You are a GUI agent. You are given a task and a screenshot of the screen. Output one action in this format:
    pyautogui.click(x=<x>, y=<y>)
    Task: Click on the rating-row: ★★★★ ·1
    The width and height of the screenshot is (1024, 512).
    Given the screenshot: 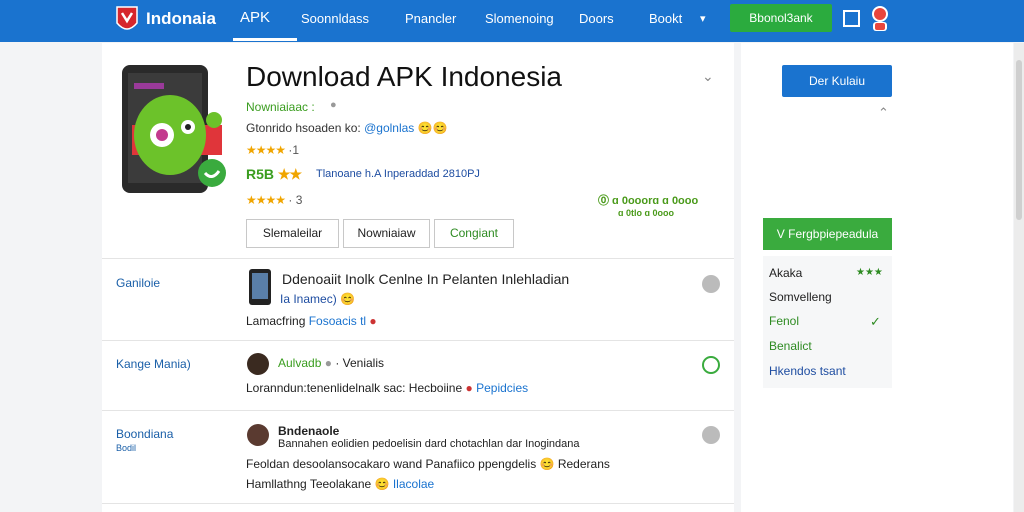 What is the action you would take?
    pyautogui.click(x=272, y=150)
    